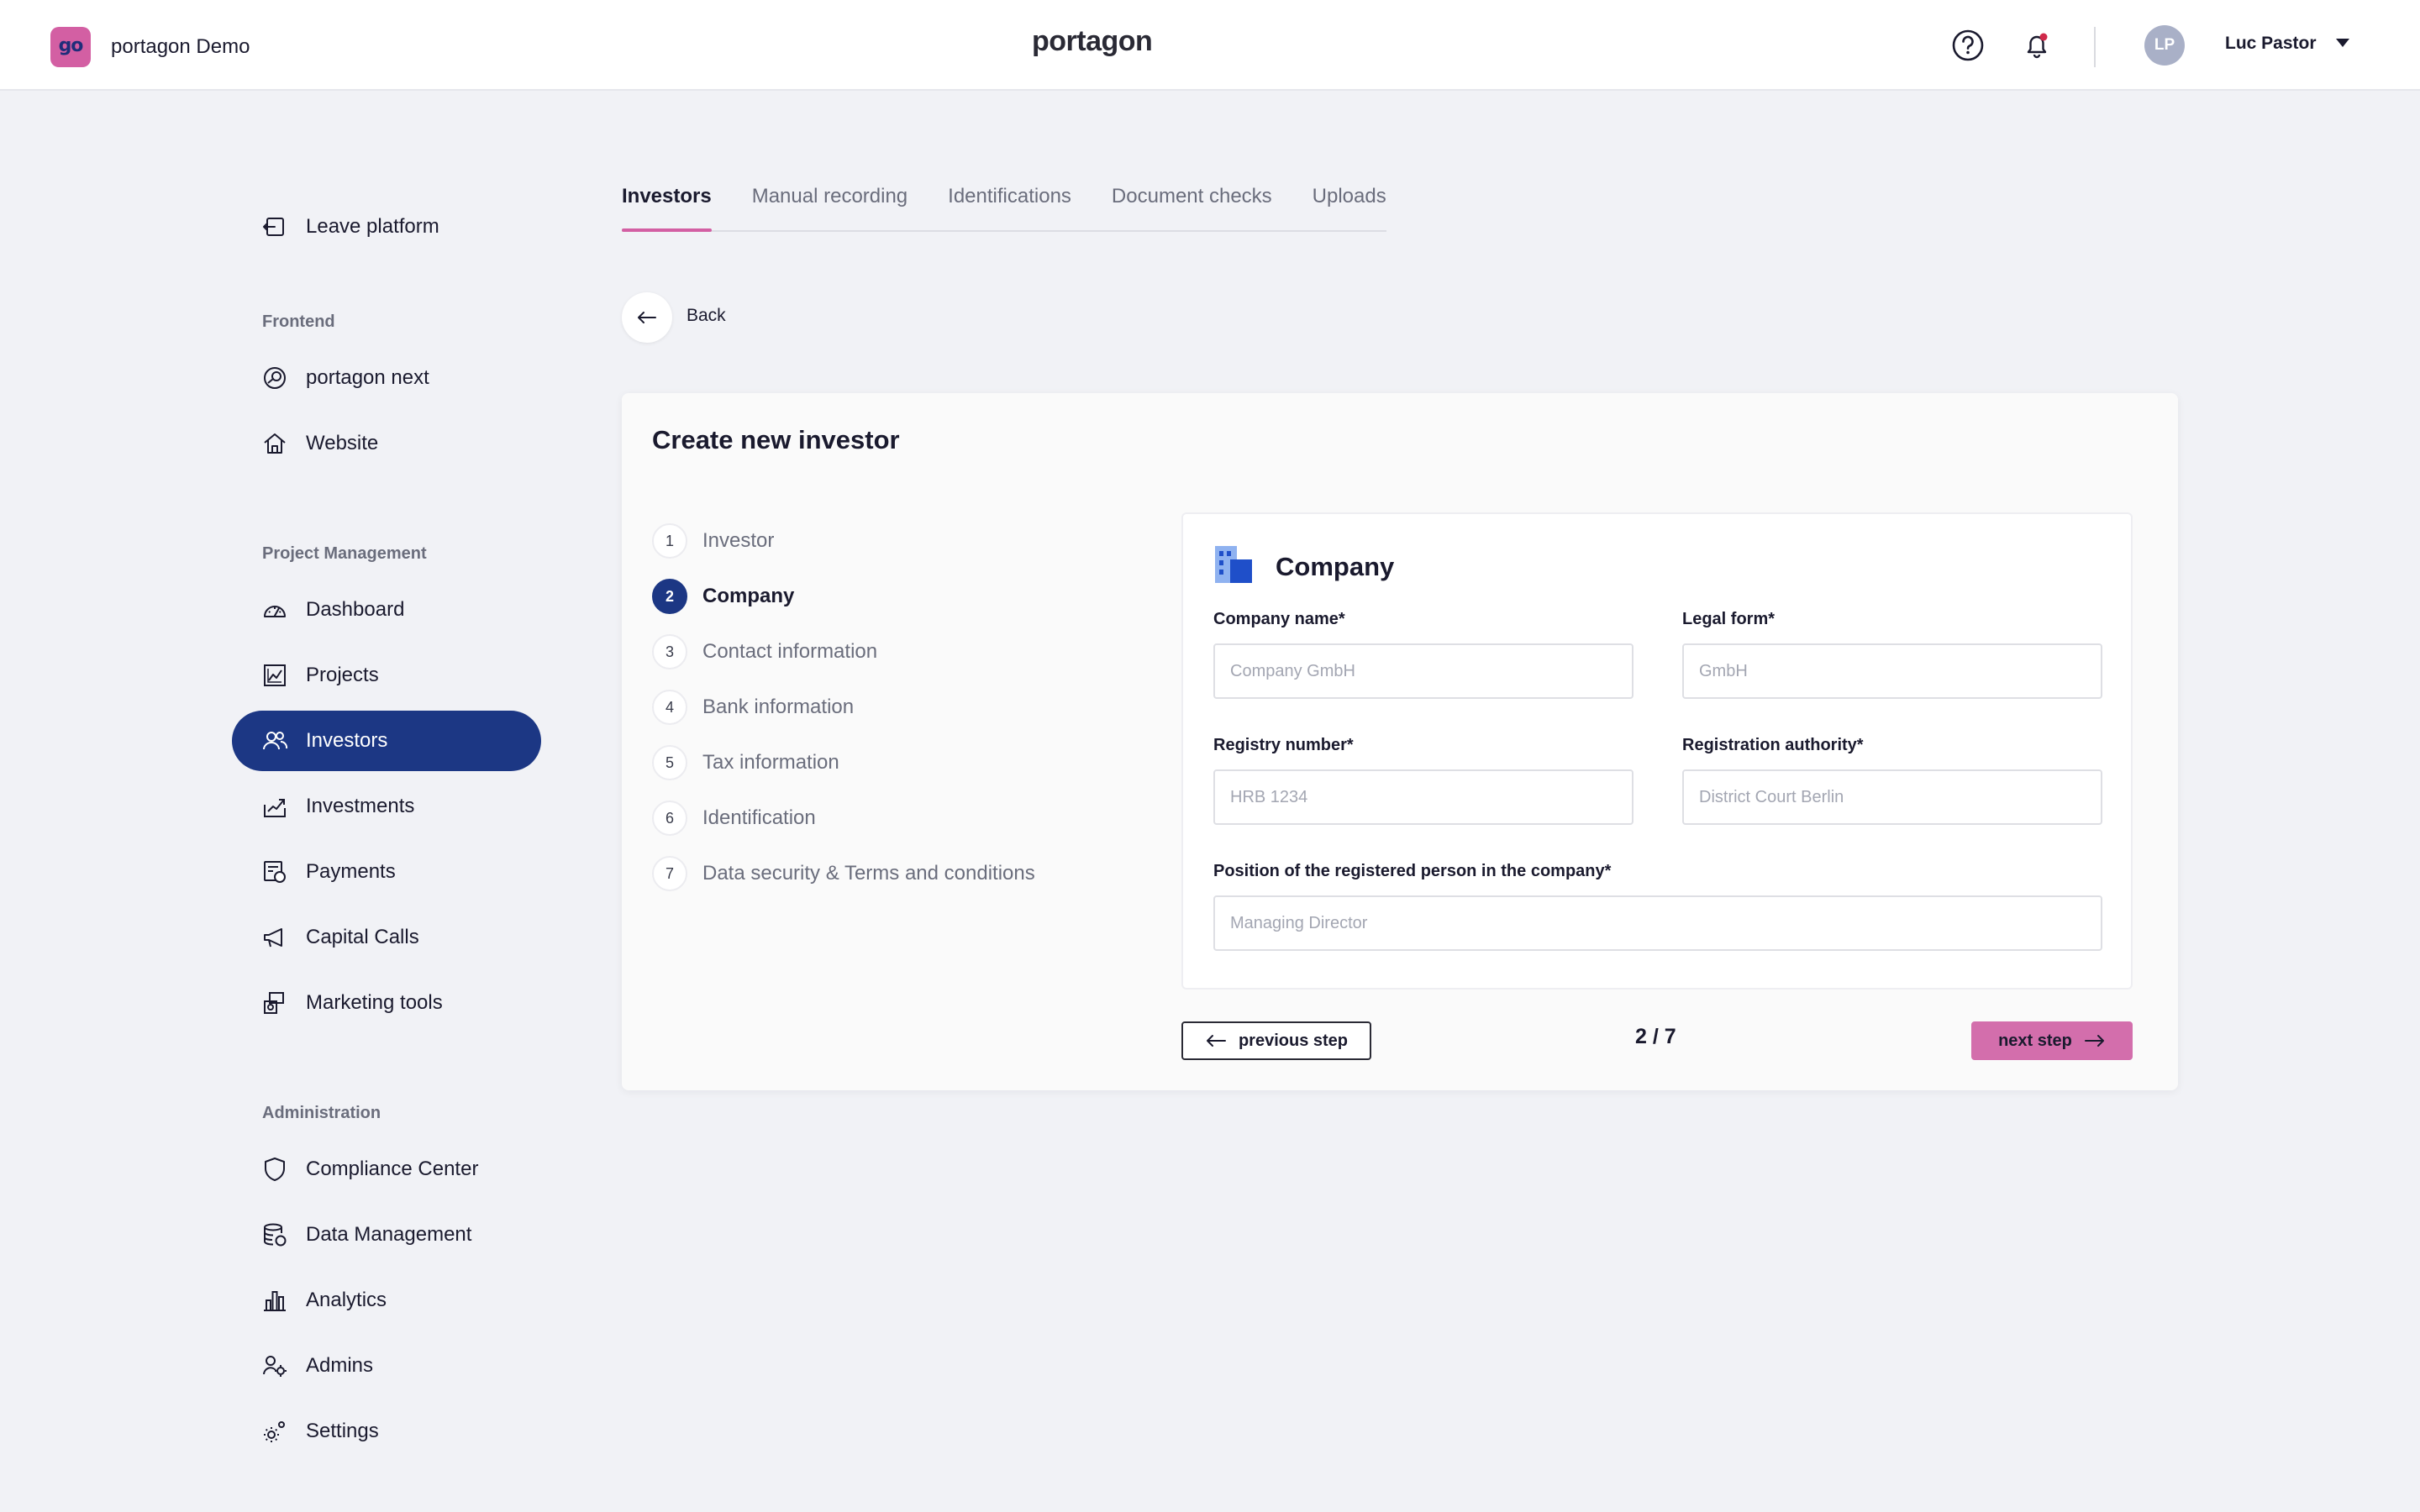  Describe the element at coordinates (342, 443) in the screenshot. I see `sidebar-item-label: Website` at that location.